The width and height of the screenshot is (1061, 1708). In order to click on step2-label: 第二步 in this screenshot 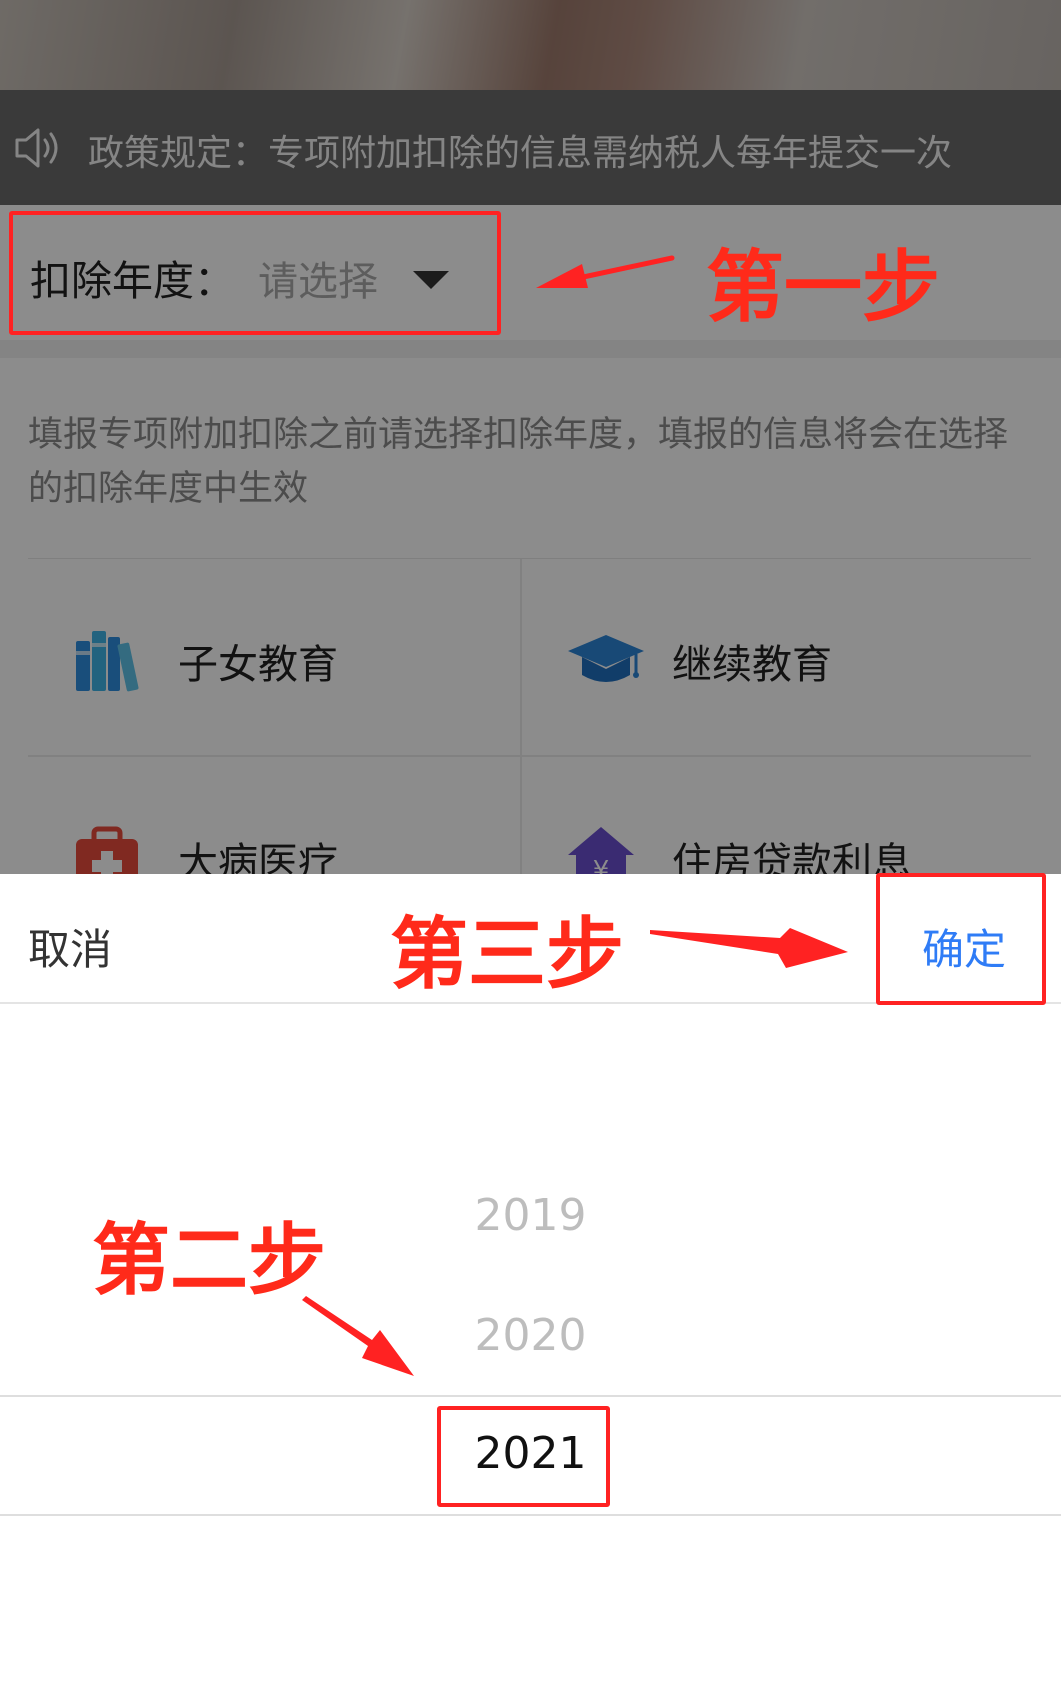, I will do `click(209, 1261)`.